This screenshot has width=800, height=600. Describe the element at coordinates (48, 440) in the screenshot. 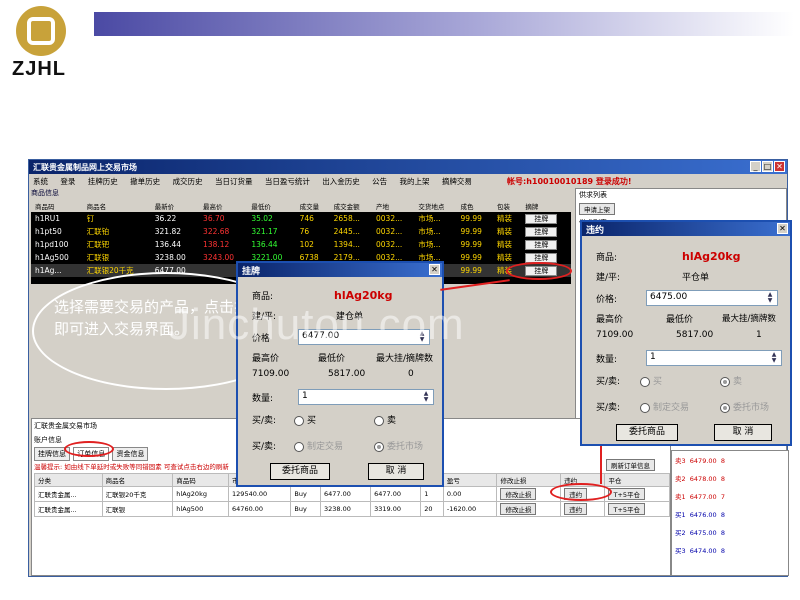

I see `account-info-label: 账户信息` at that location.